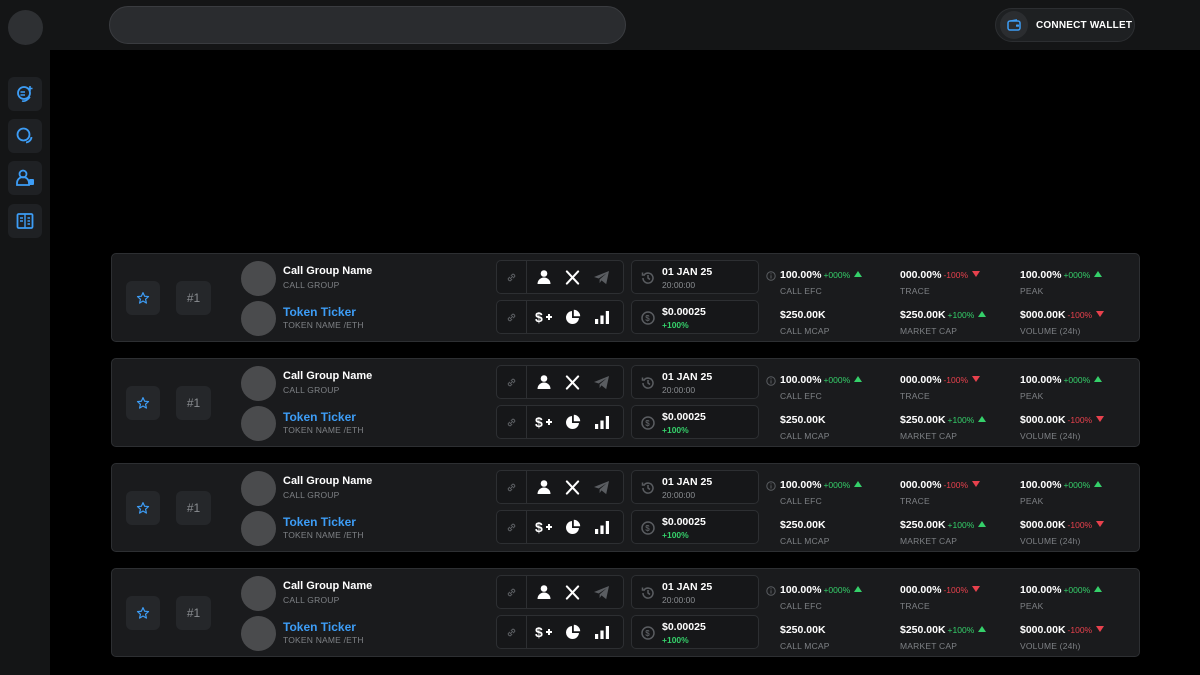 This screenshot has width=1200, height=675. What do you see at coordinates (647, 383) in the screenshot?
I see `clock-history-icon` at bounding box center [647, 383].